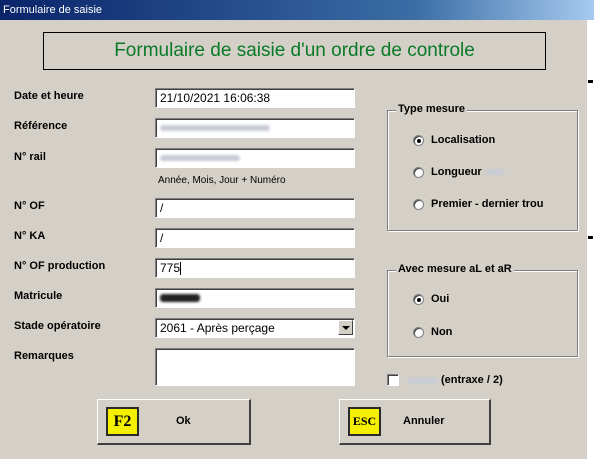  I want to click on radio-premier-dernier-trou: Premier - dernier trou, so click(478, 204).